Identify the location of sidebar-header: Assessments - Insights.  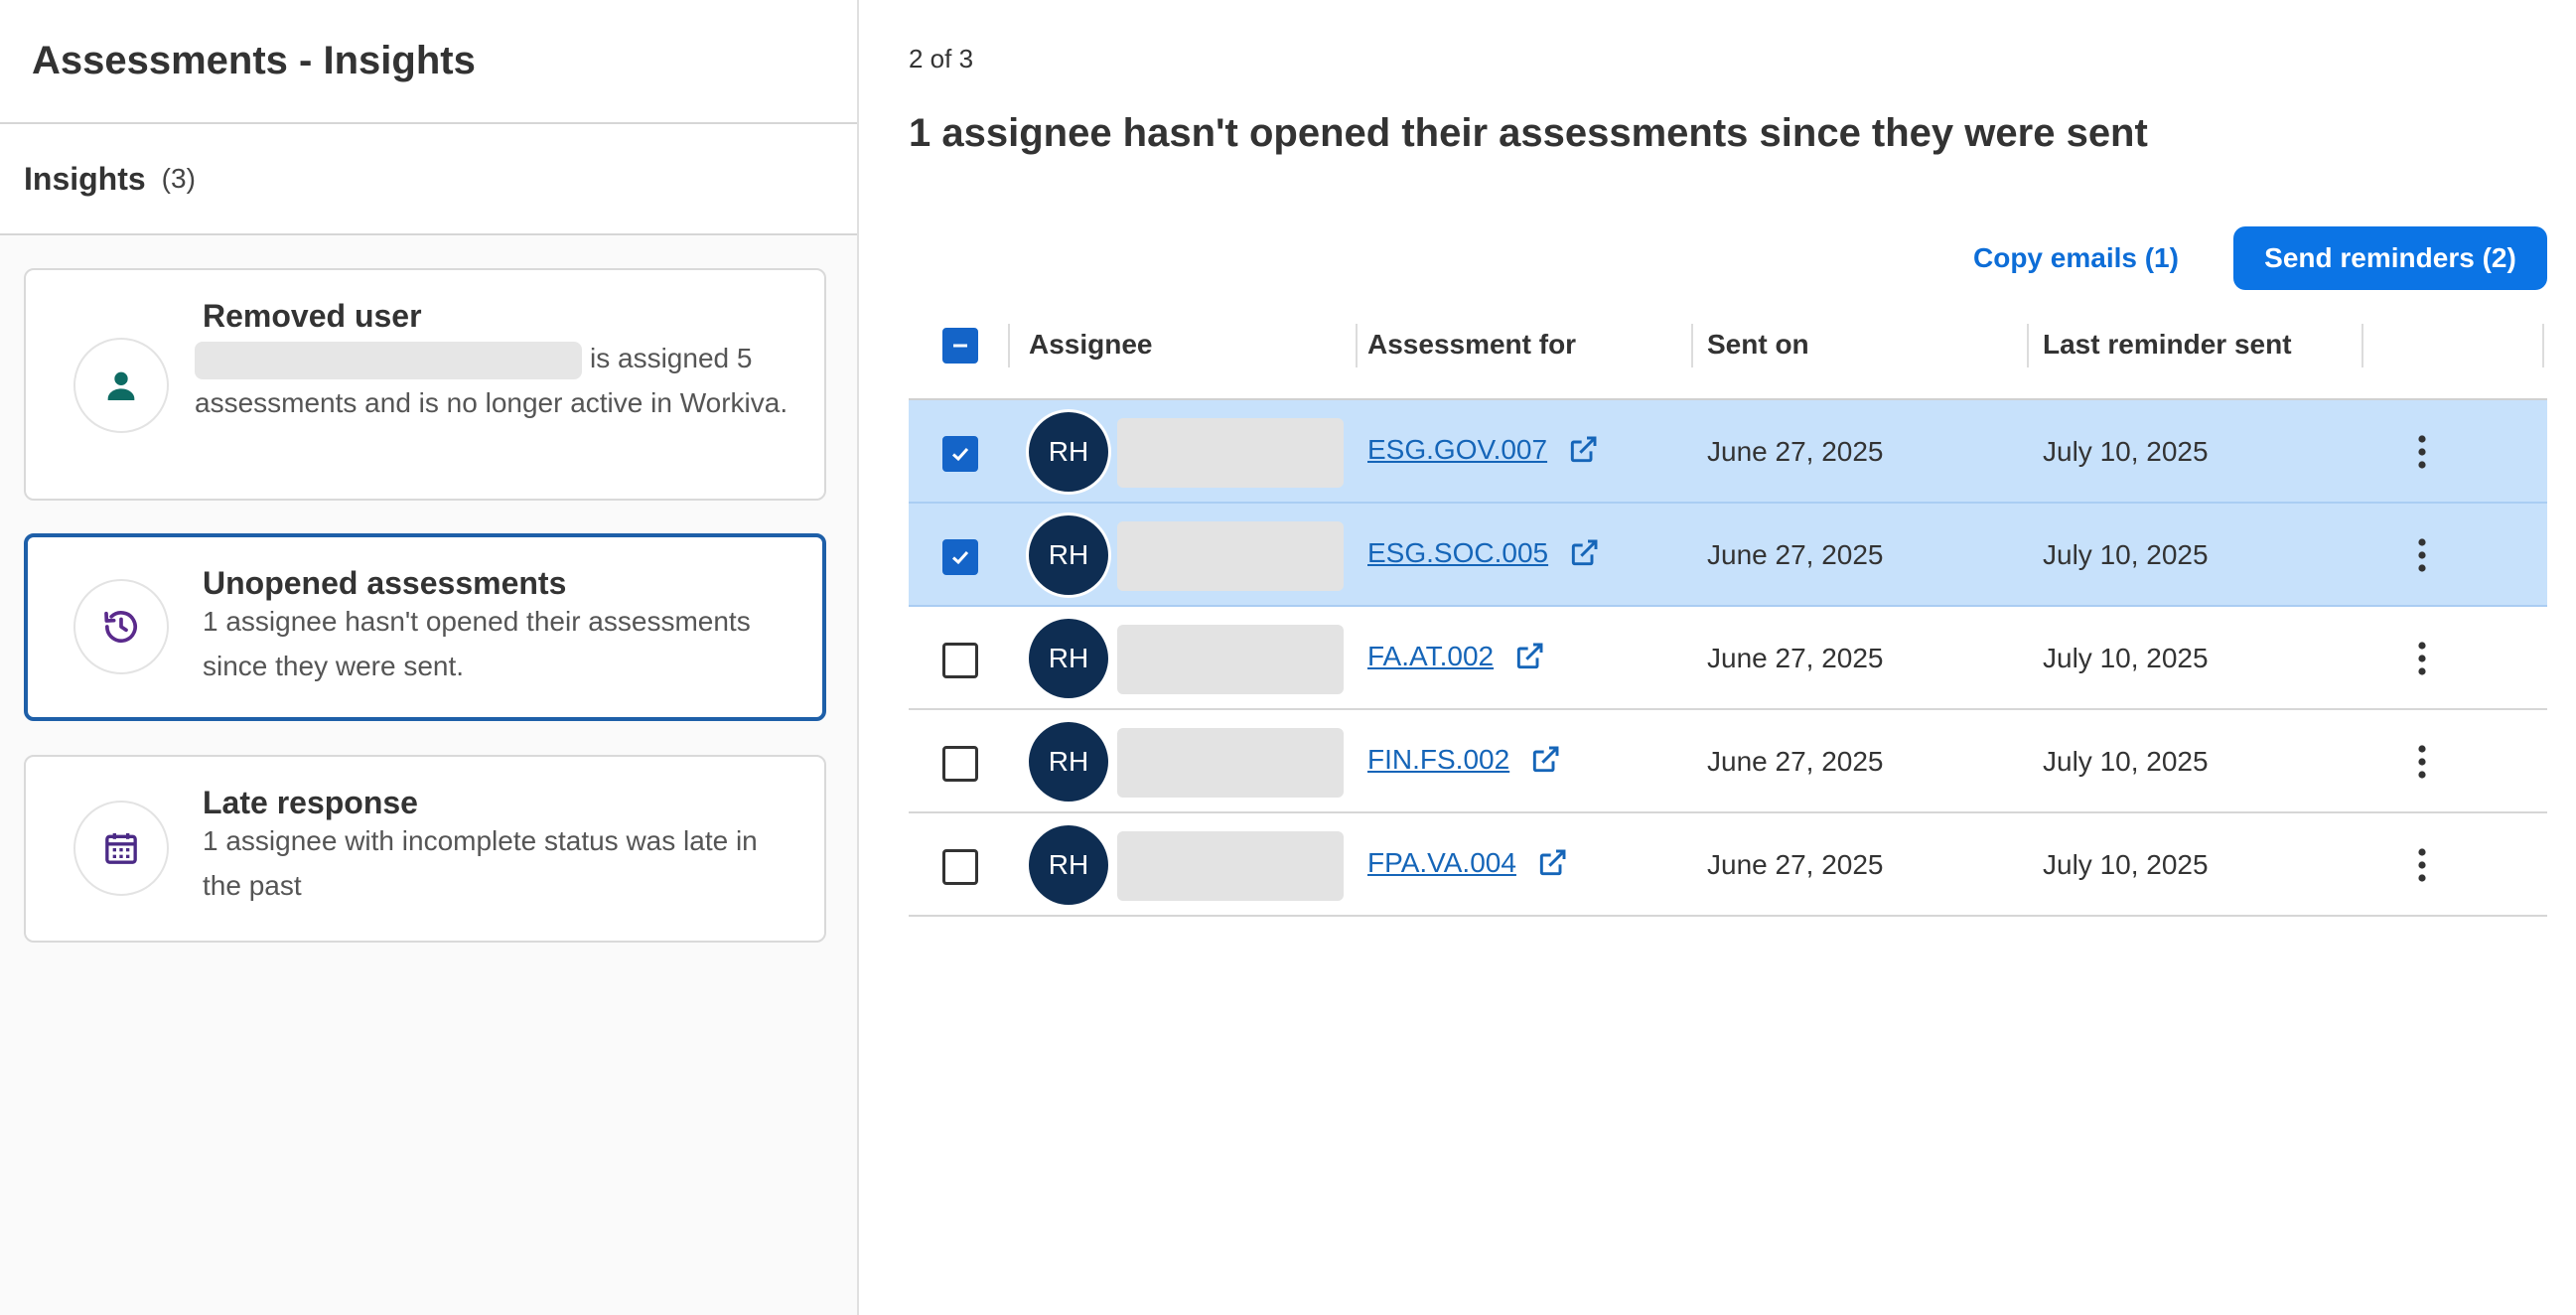
(429, 62).